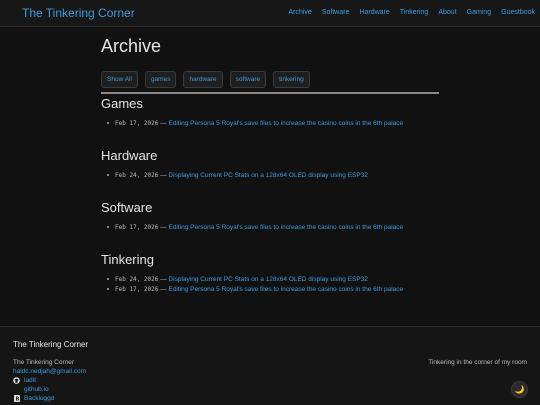 This screenshot has width=540, height=405. I want to click on page-title: Archive, so click(131, 46).